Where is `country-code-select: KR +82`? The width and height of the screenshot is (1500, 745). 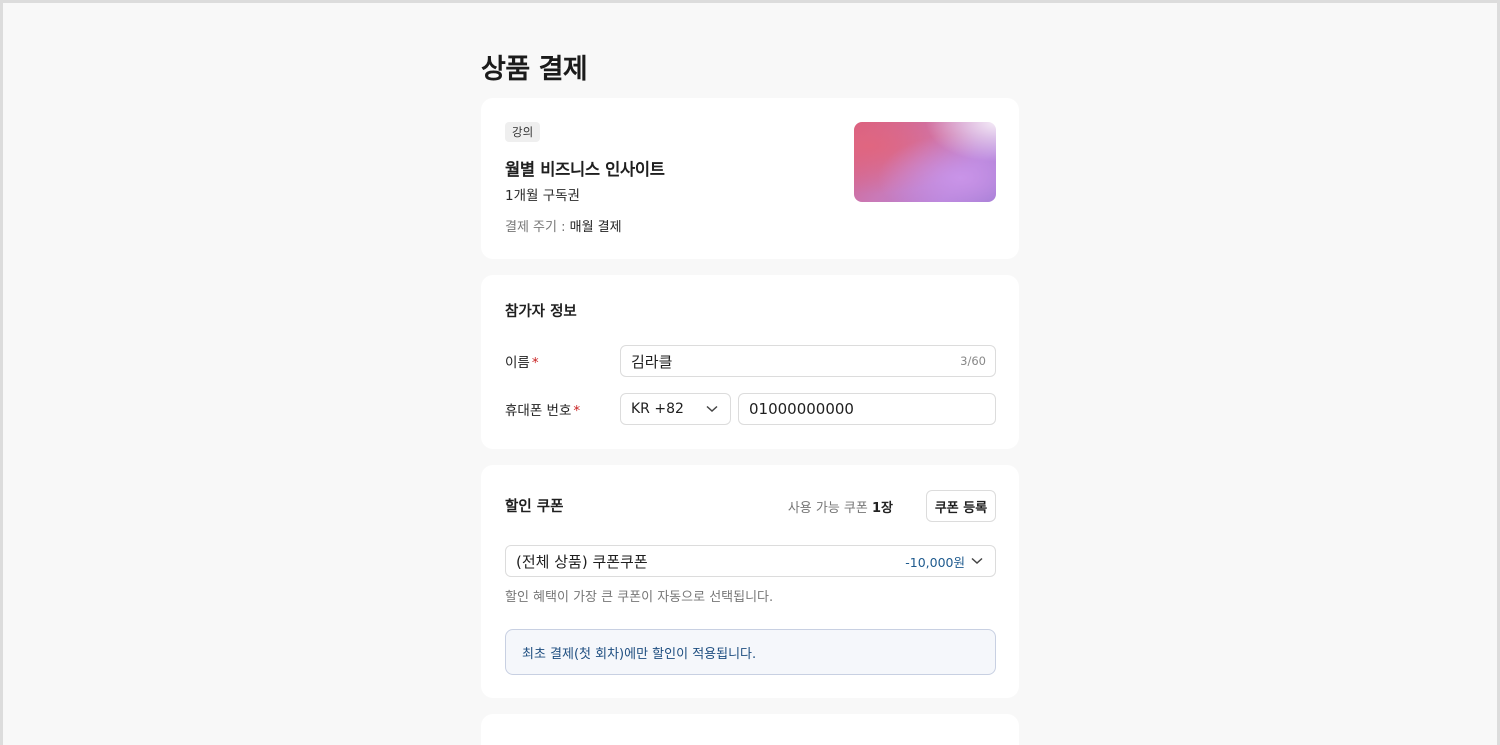 country-code-select: KR +82 is located at coordinates (675, 409).